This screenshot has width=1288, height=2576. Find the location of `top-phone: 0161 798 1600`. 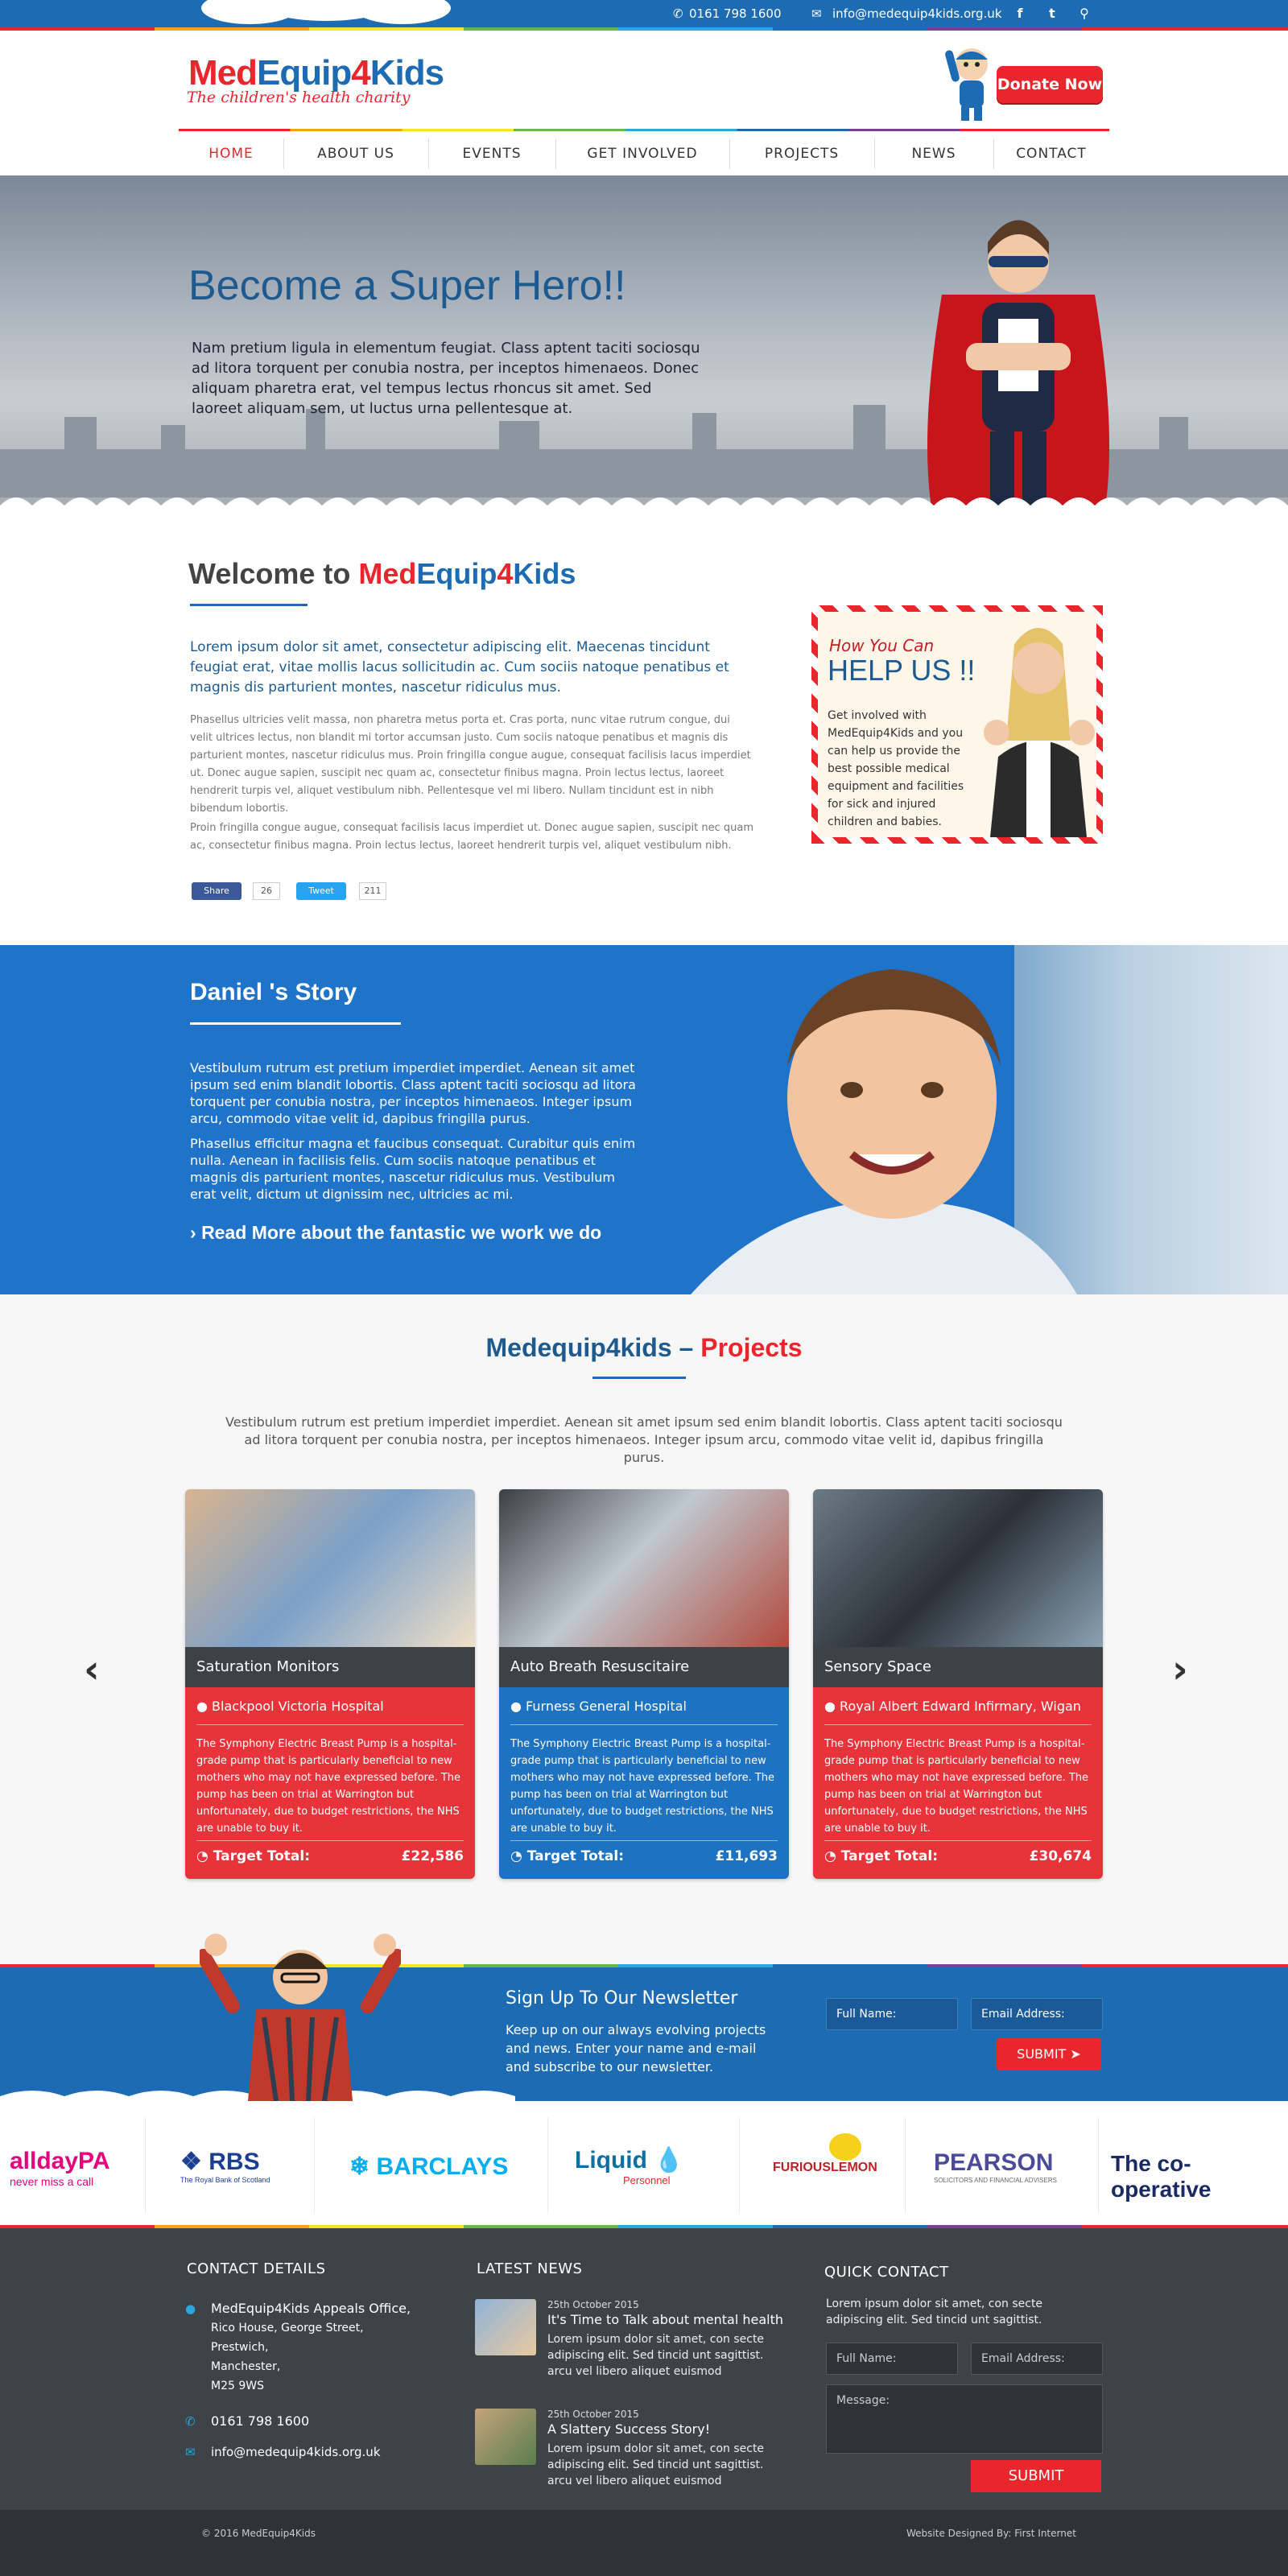

top-phone: 0161 798 1600 is located at coordinates (735, 13).